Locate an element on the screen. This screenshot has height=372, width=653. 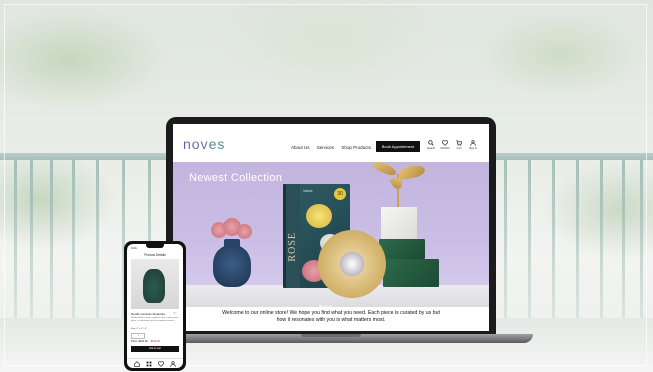
add-to-cart-button: Add to Cart is located at coordinates (155, 349).